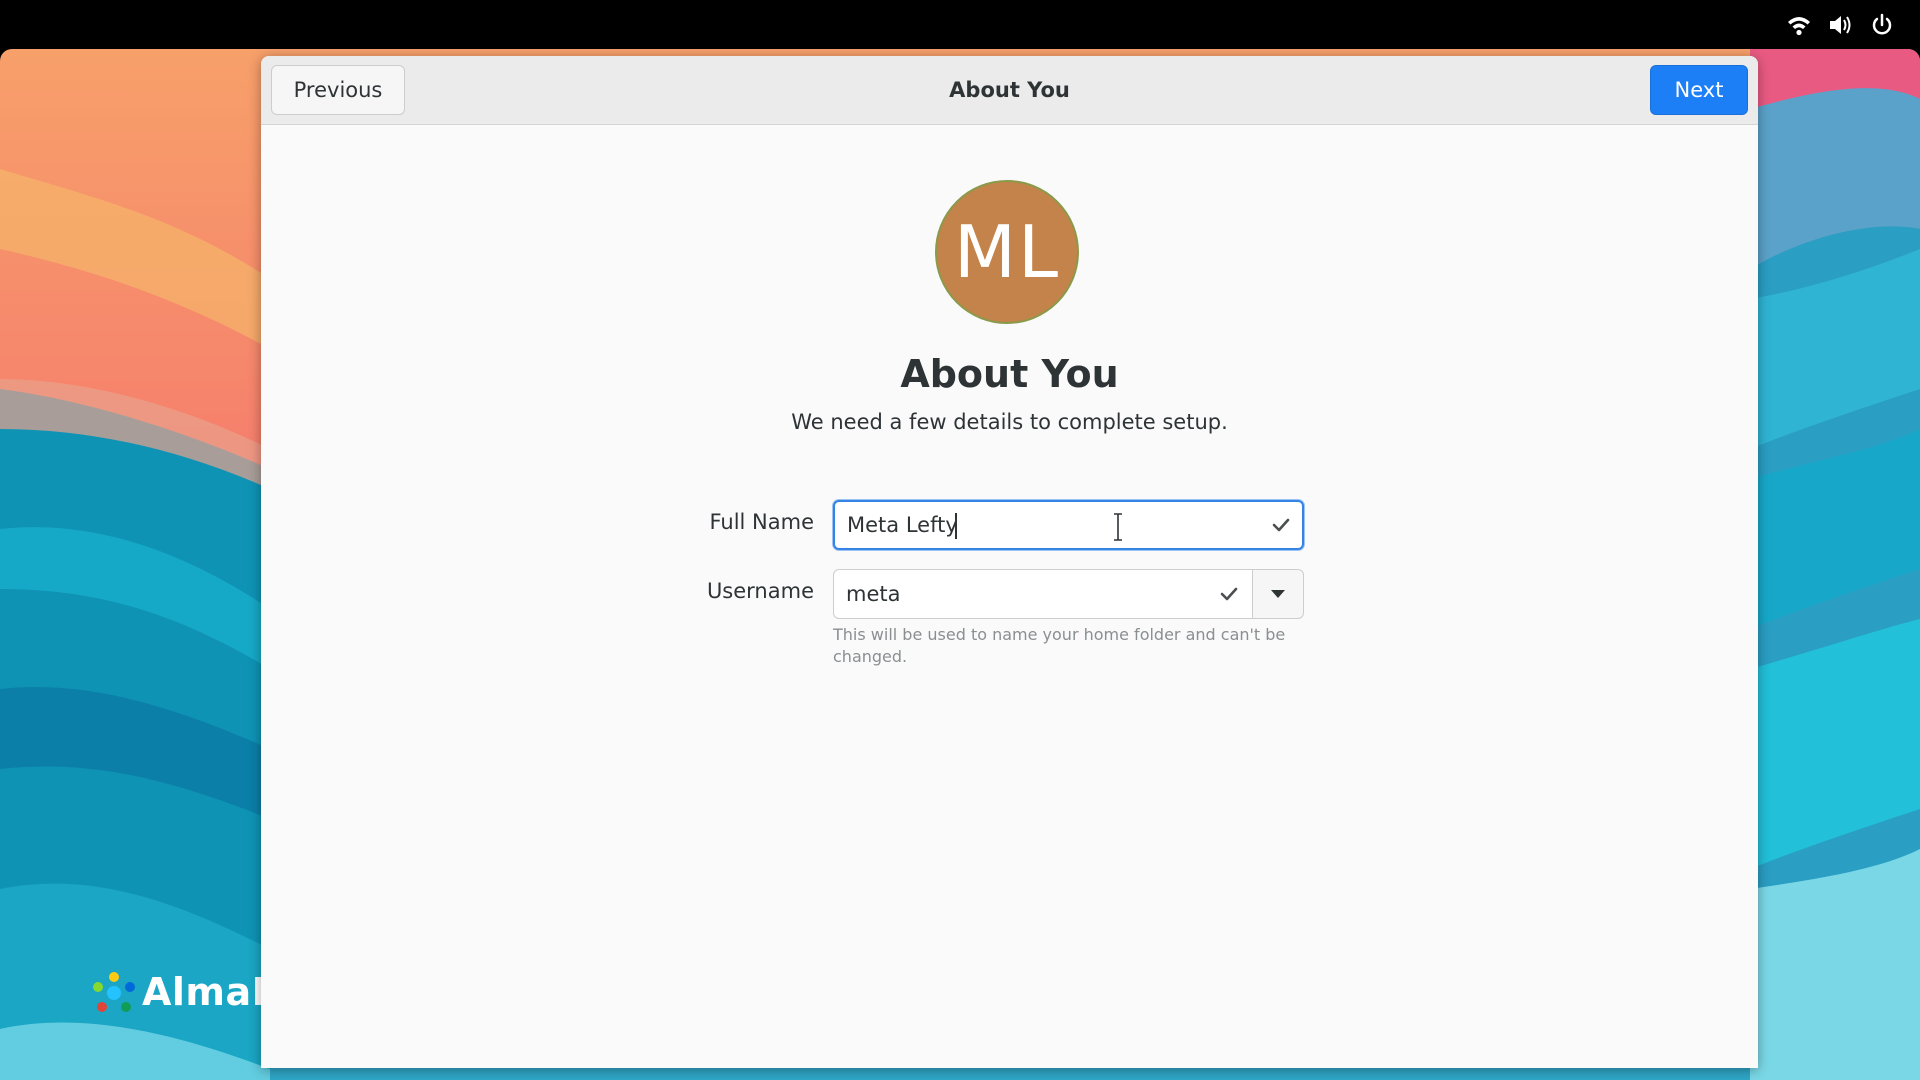 Image resolution: width=1920 pixels, height=1080 pixels. What do you see at coordinates (1229, 594) in the screenshot?
I see `username-valid-icon` at bounding box center [1229, 594].